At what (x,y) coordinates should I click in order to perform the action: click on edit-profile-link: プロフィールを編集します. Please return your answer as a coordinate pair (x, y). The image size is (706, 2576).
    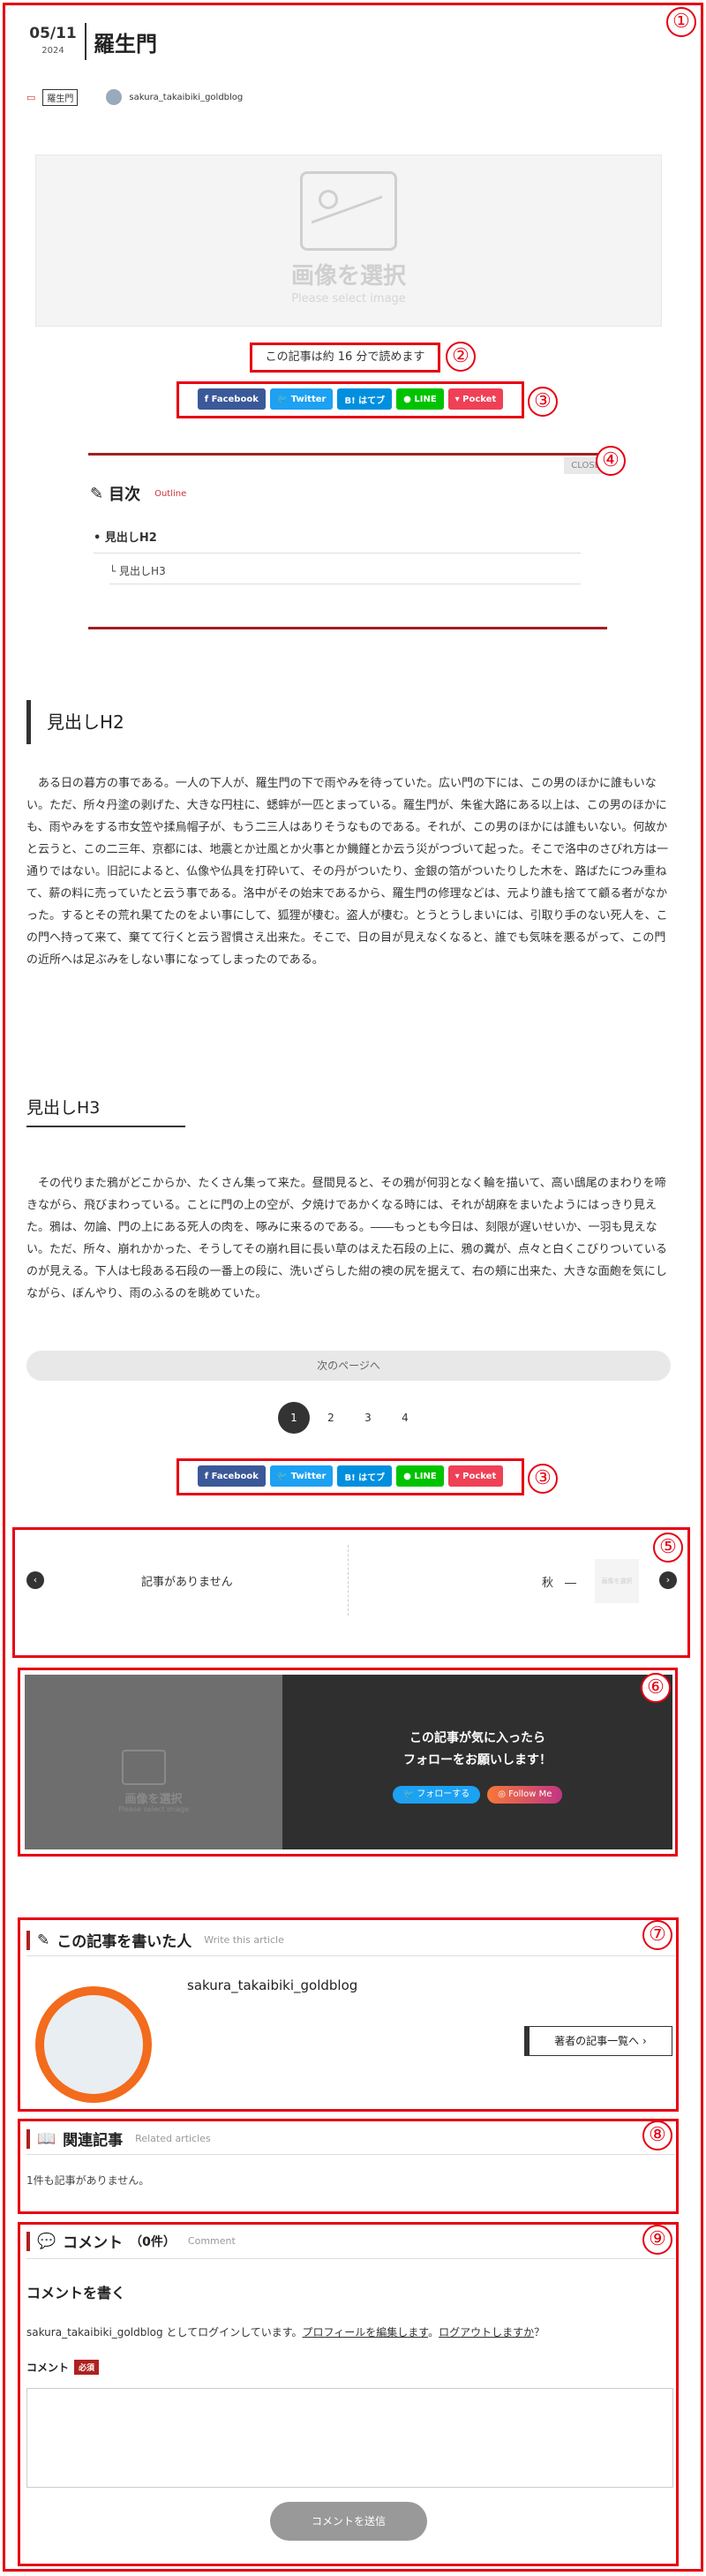
    Looking at the image, I should click on (366, 2333).